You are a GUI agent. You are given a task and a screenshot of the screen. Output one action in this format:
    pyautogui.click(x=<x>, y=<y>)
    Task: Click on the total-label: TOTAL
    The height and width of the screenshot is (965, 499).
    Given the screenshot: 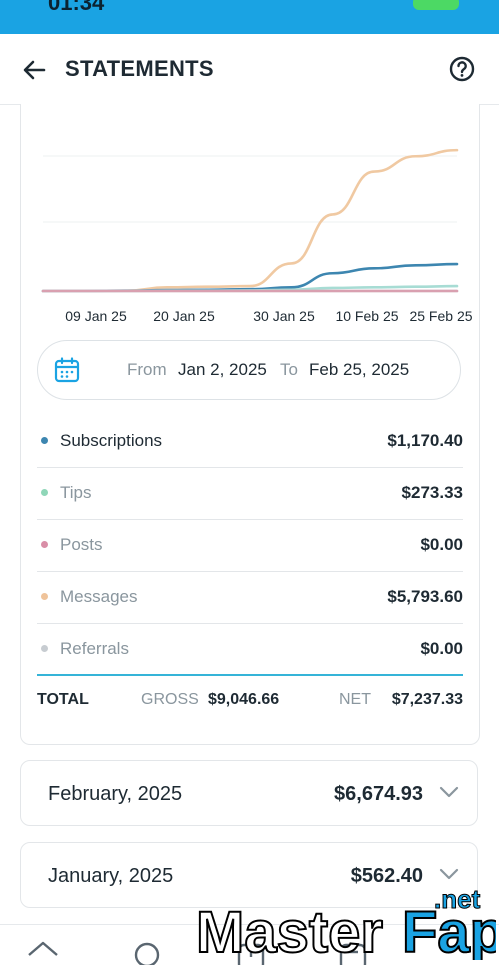 What is the action you would take?
    pyautogui.click(x=63, y=699)
    